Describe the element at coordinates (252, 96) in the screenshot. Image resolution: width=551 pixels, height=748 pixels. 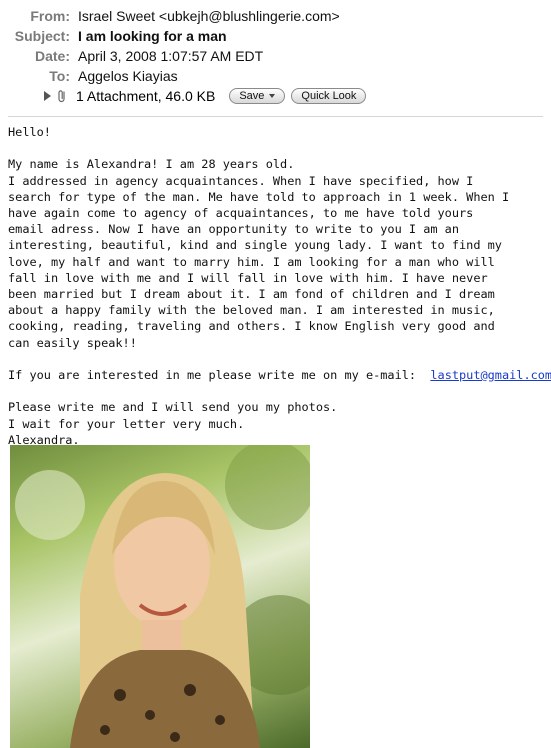
I see `save-button-label: Save` at that location.